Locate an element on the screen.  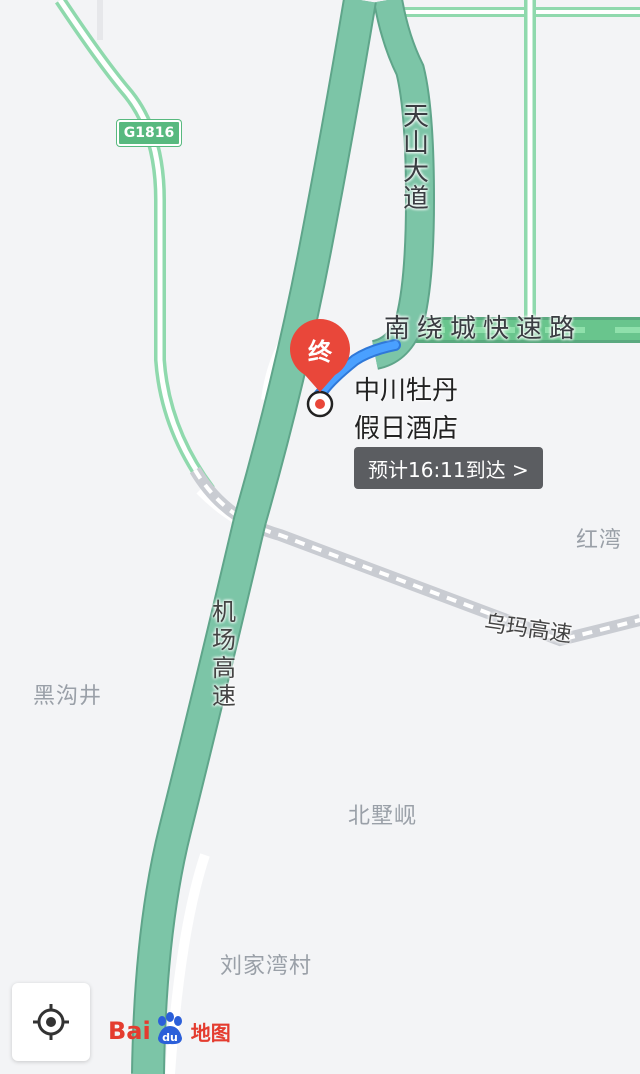
logo-paw-icon: du is located at coordinates (170, 1031).